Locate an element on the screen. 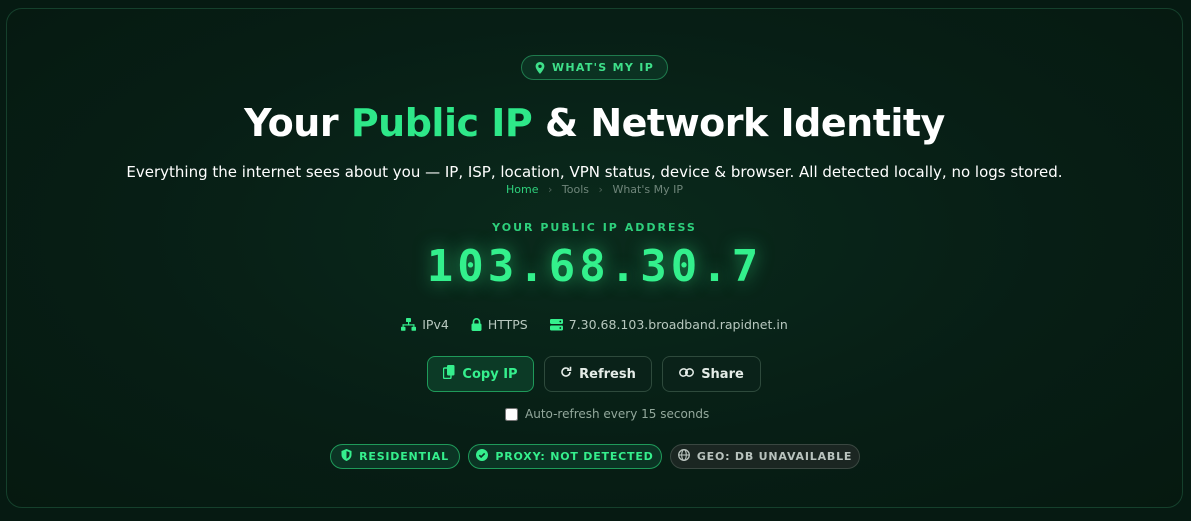  ip-address-value: 103.68.30.7 is located at coordinates (594, 266).